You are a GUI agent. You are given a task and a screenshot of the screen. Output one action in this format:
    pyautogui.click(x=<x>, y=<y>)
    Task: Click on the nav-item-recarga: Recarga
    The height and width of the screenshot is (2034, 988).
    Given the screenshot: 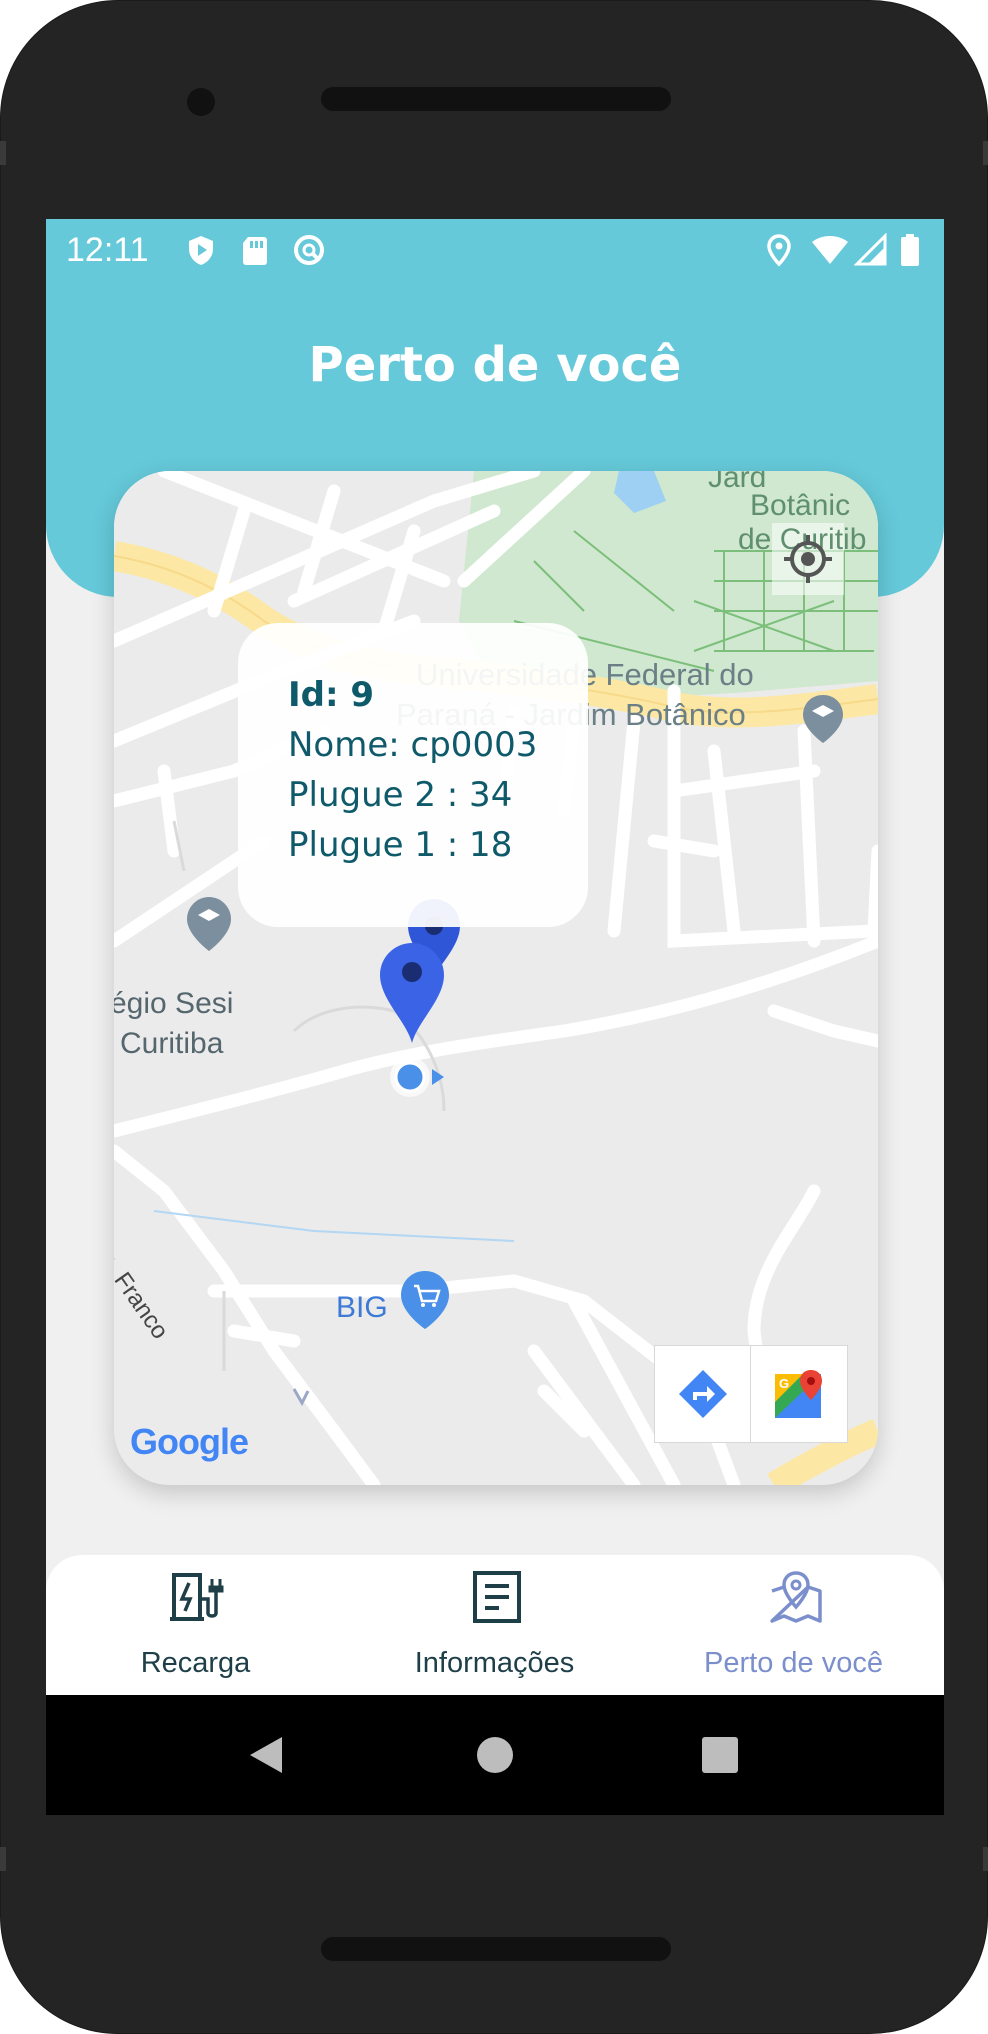 What is the action you would take?
    pyautogui.click(x=195, y=1625)
    